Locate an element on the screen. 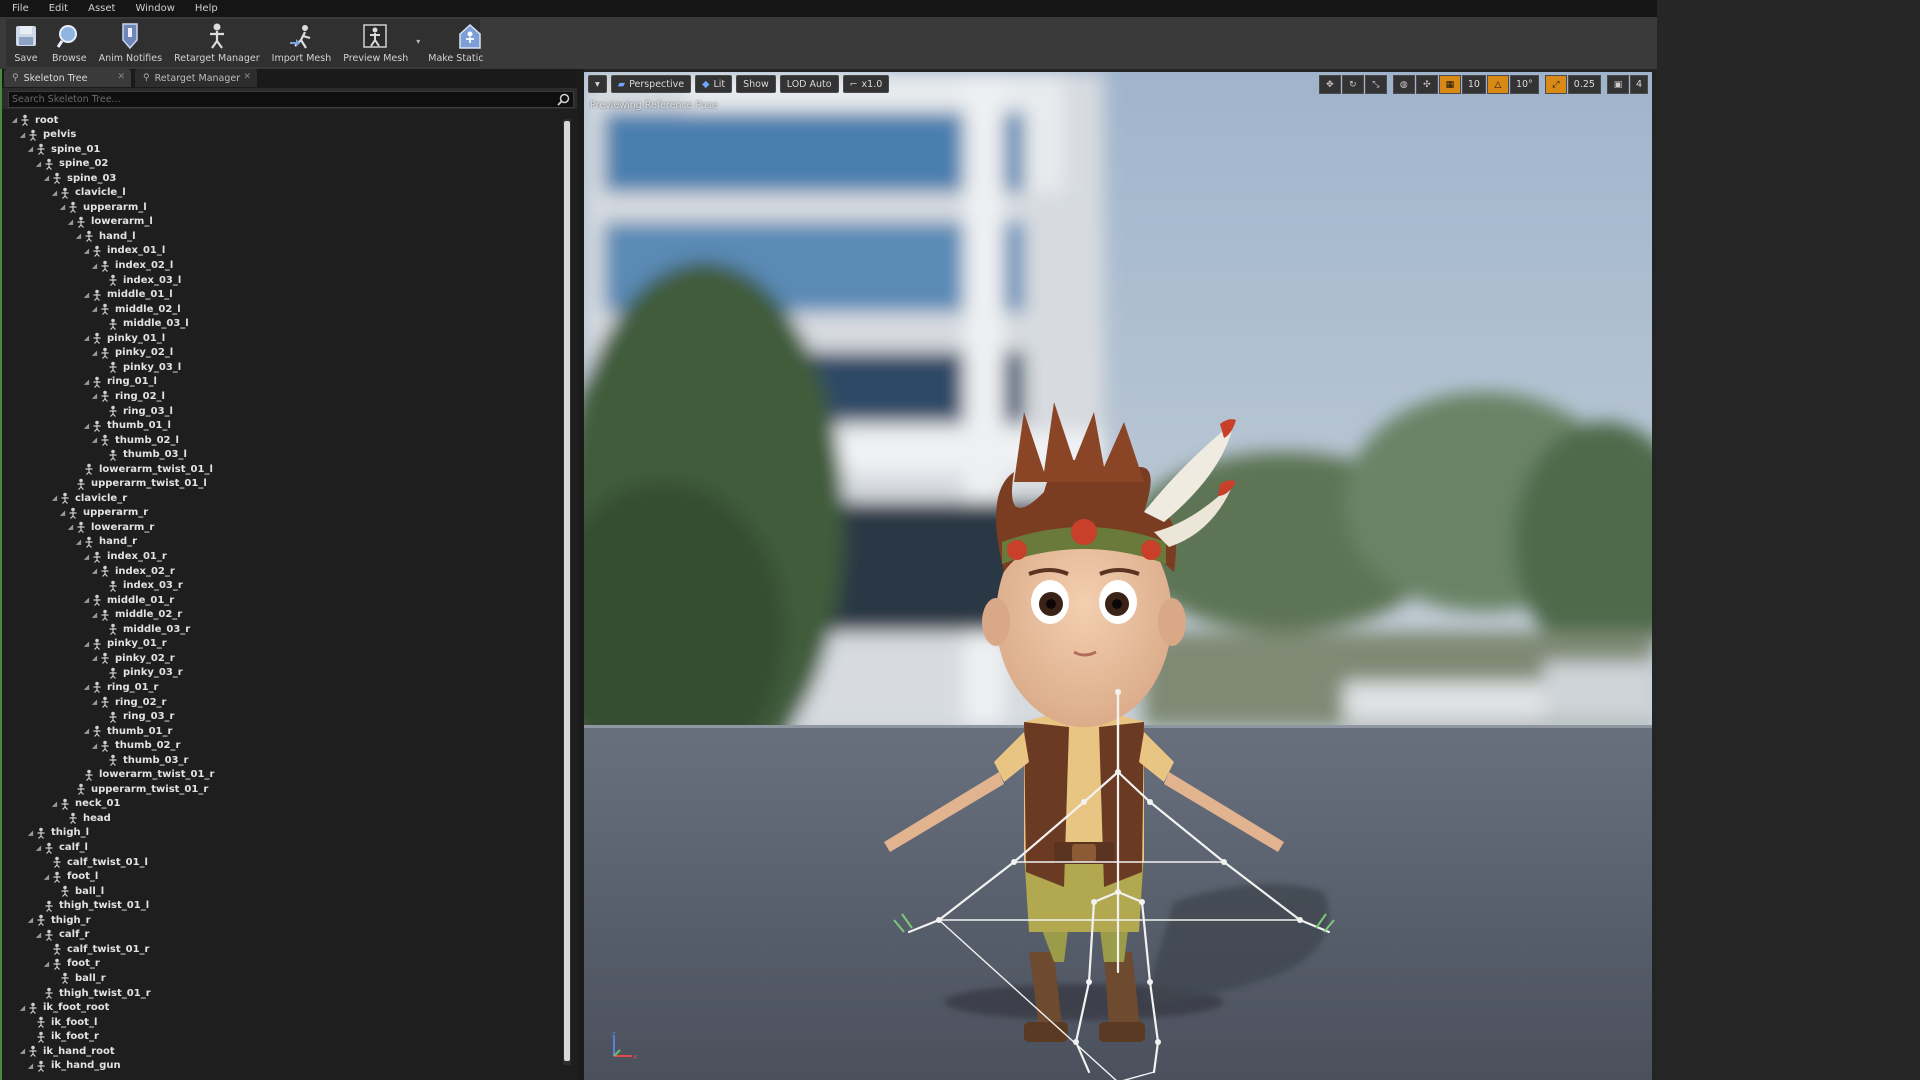 The image size is (1920, 1080). tree-row-ball_l: ◢ball_l is located at coordinates (77, 891).